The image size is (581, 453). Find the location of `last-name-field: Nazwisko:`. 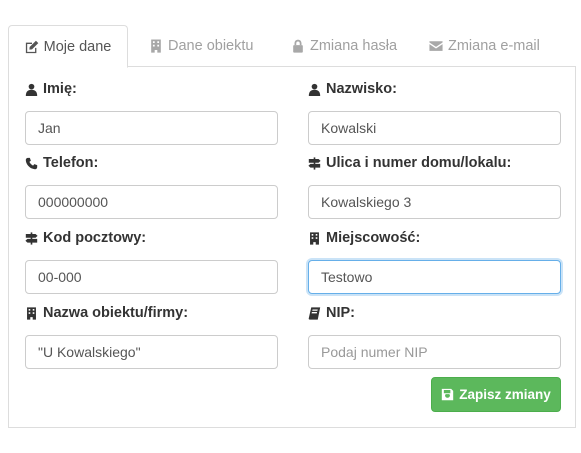

last-name-field: Nazwisko: is located at coordinates (434, 112).